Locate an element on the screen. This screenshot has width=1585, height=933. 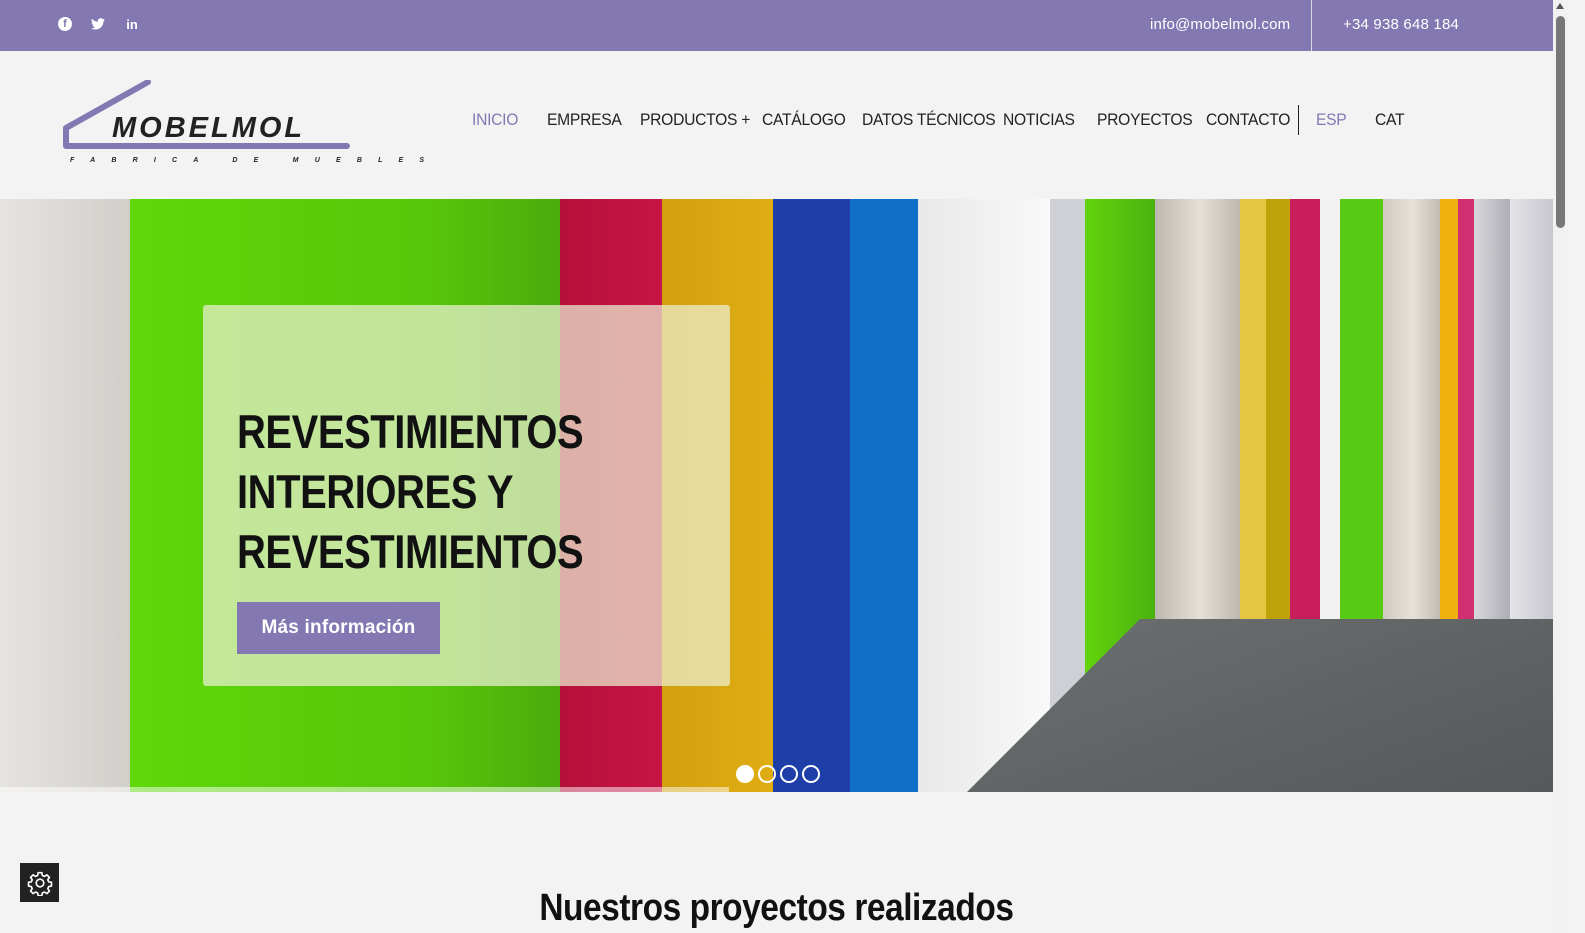
more-info-button: Más información is located at coordinates (338, 628).